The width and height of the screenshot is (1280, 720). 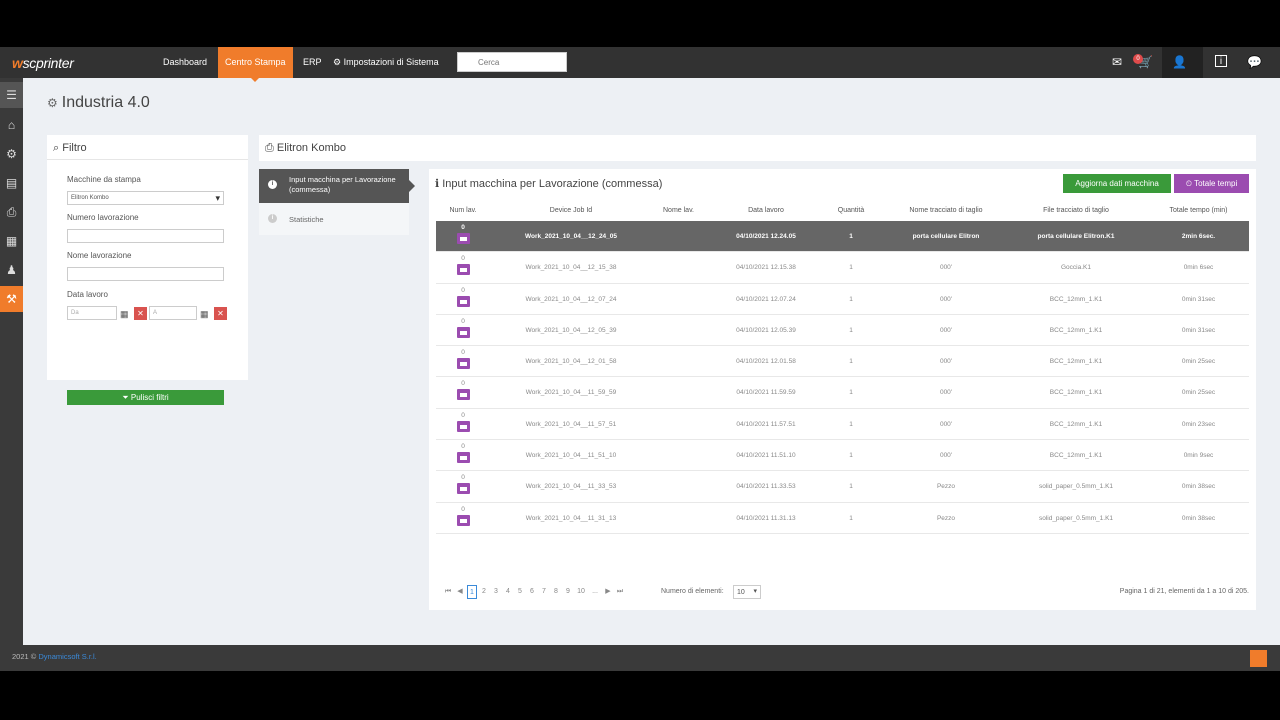 What do you see at coordinates (1198, 210) in the screenshot?
I see `col-totale-tempo: Totale tempo (min)` at bounding box center [1198, 210].